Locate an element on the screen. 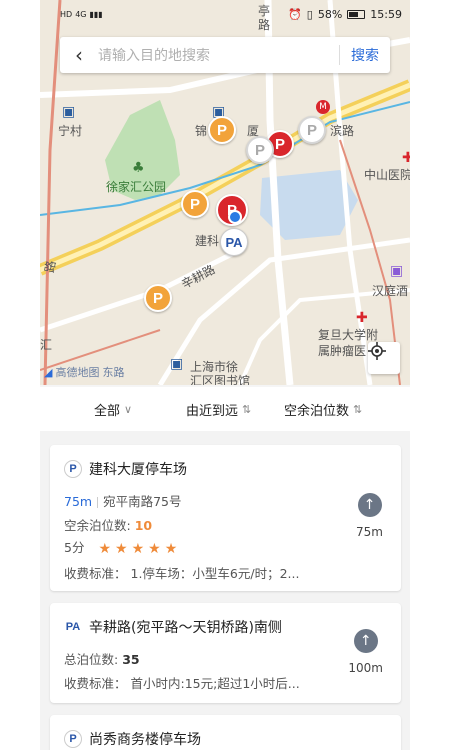 The height and width of the screenshot is (750, 450). navigate-button: ↑ 75m is located at coordinates (369, 516).